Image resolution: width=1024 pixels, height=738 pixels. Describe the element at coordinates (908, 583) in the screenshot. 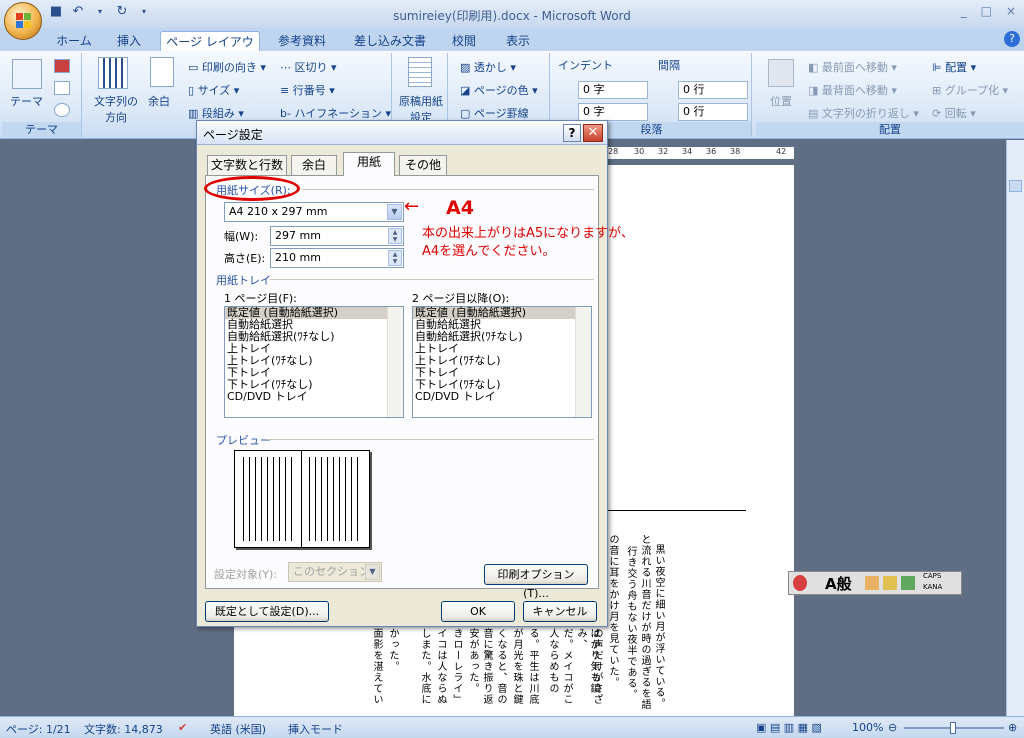

I see `ime-tools-icon` at that location.